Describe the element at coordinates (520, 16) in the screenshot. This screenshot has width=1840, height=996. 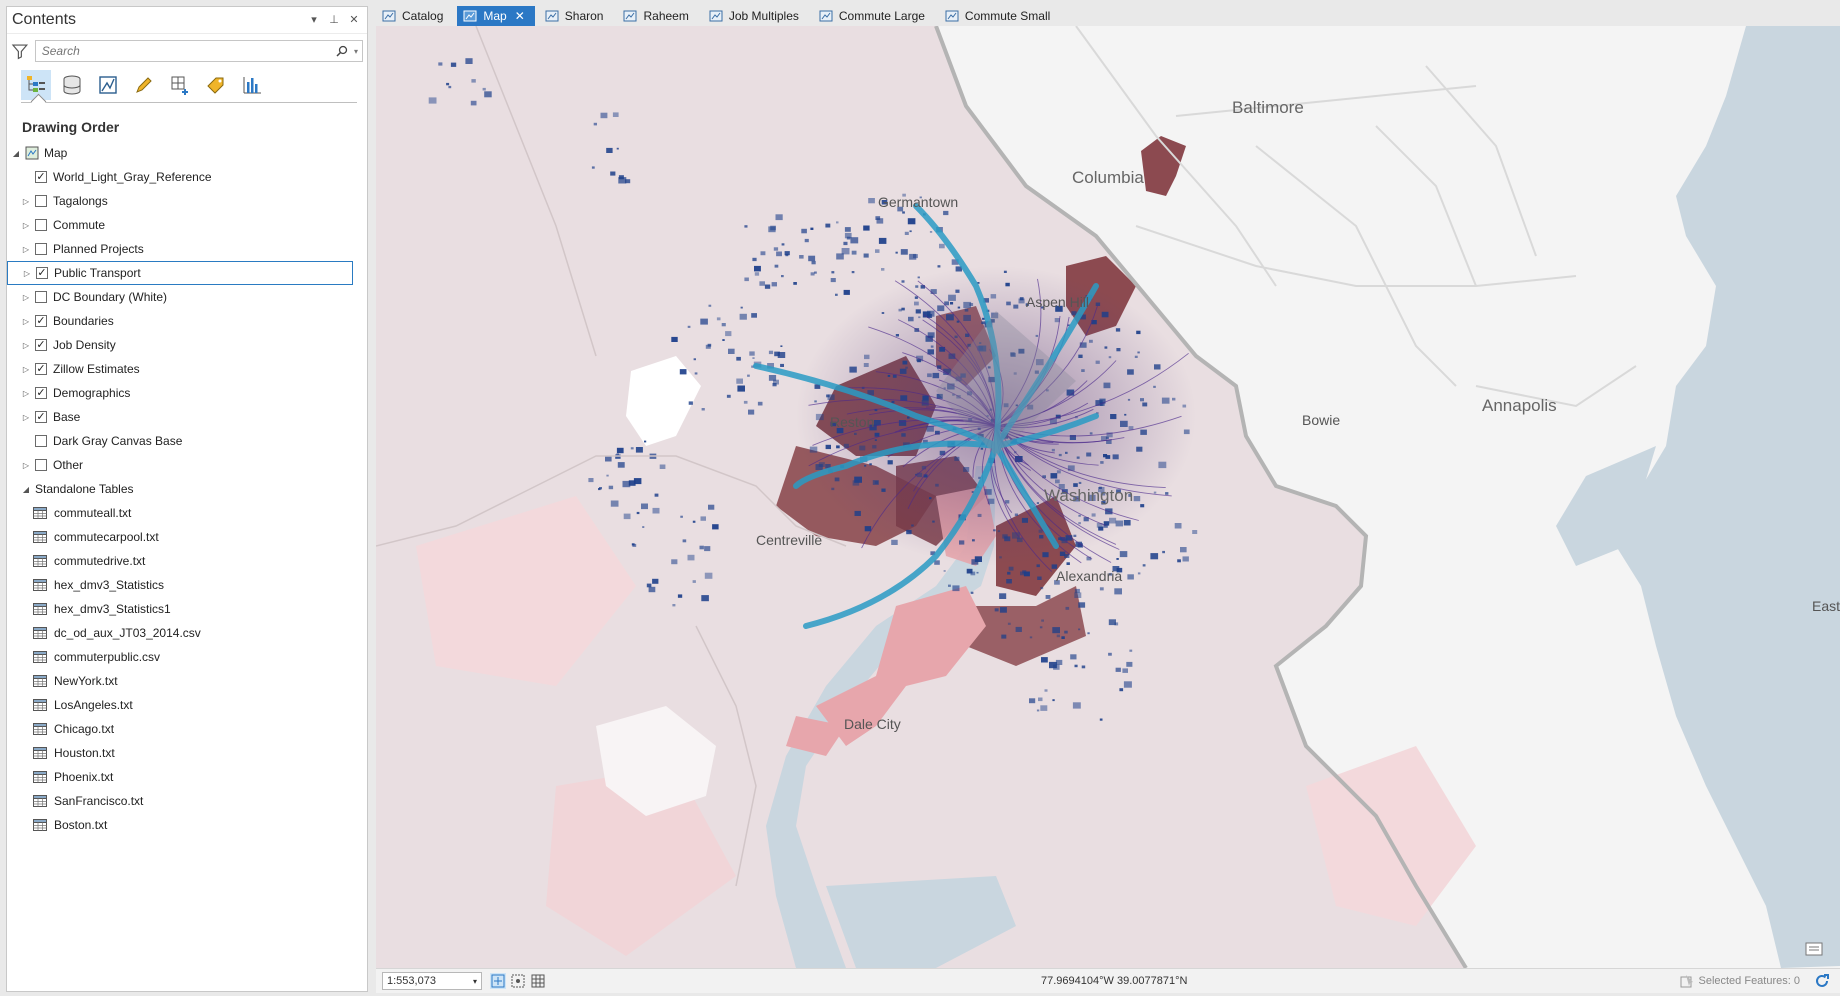
I see `close-tab-icon: ✕` at that location.